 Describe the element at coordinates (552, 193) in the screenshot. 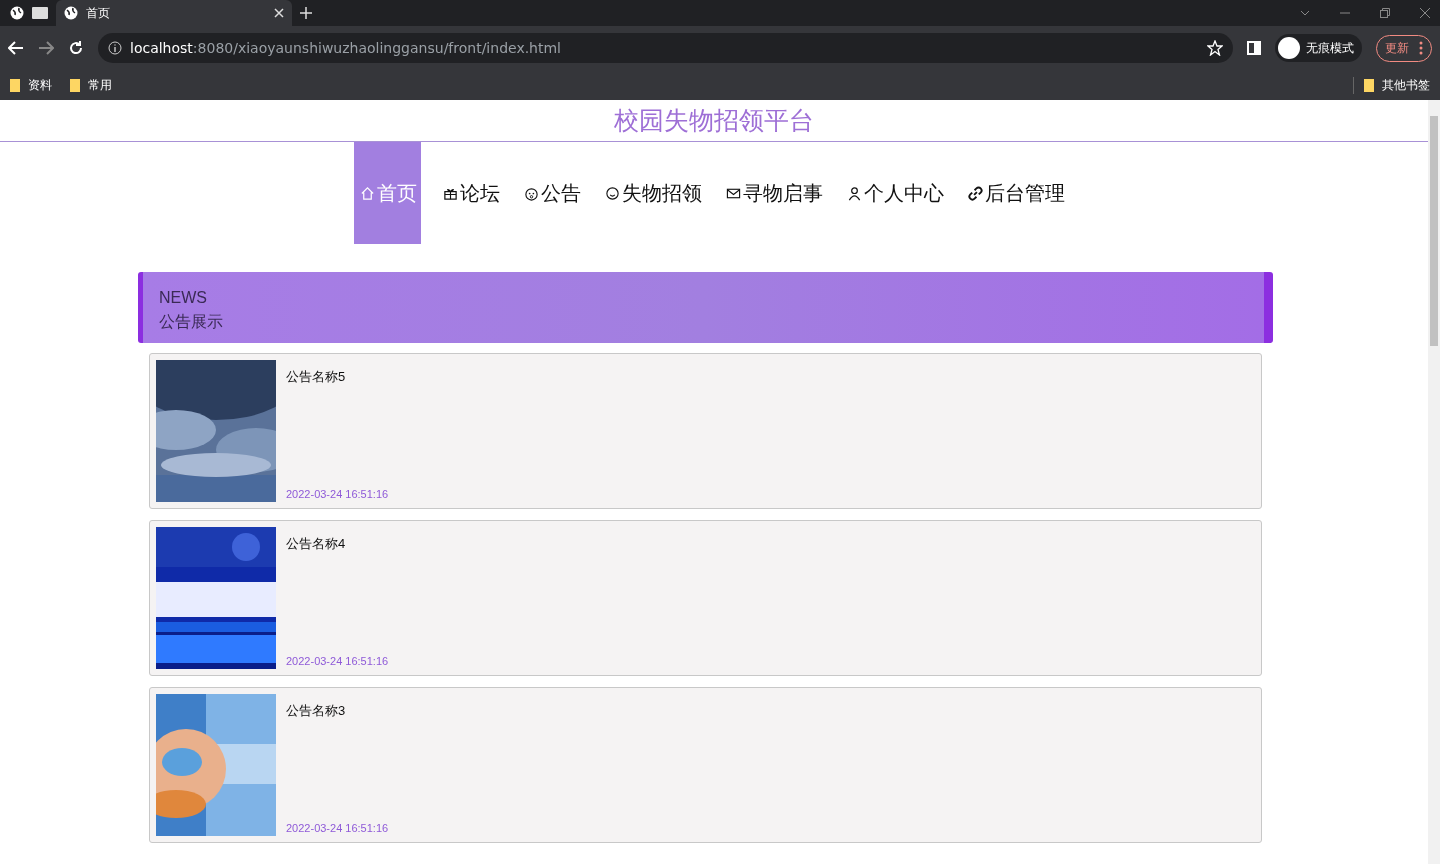

I see `nav-item: 公告` at that location.